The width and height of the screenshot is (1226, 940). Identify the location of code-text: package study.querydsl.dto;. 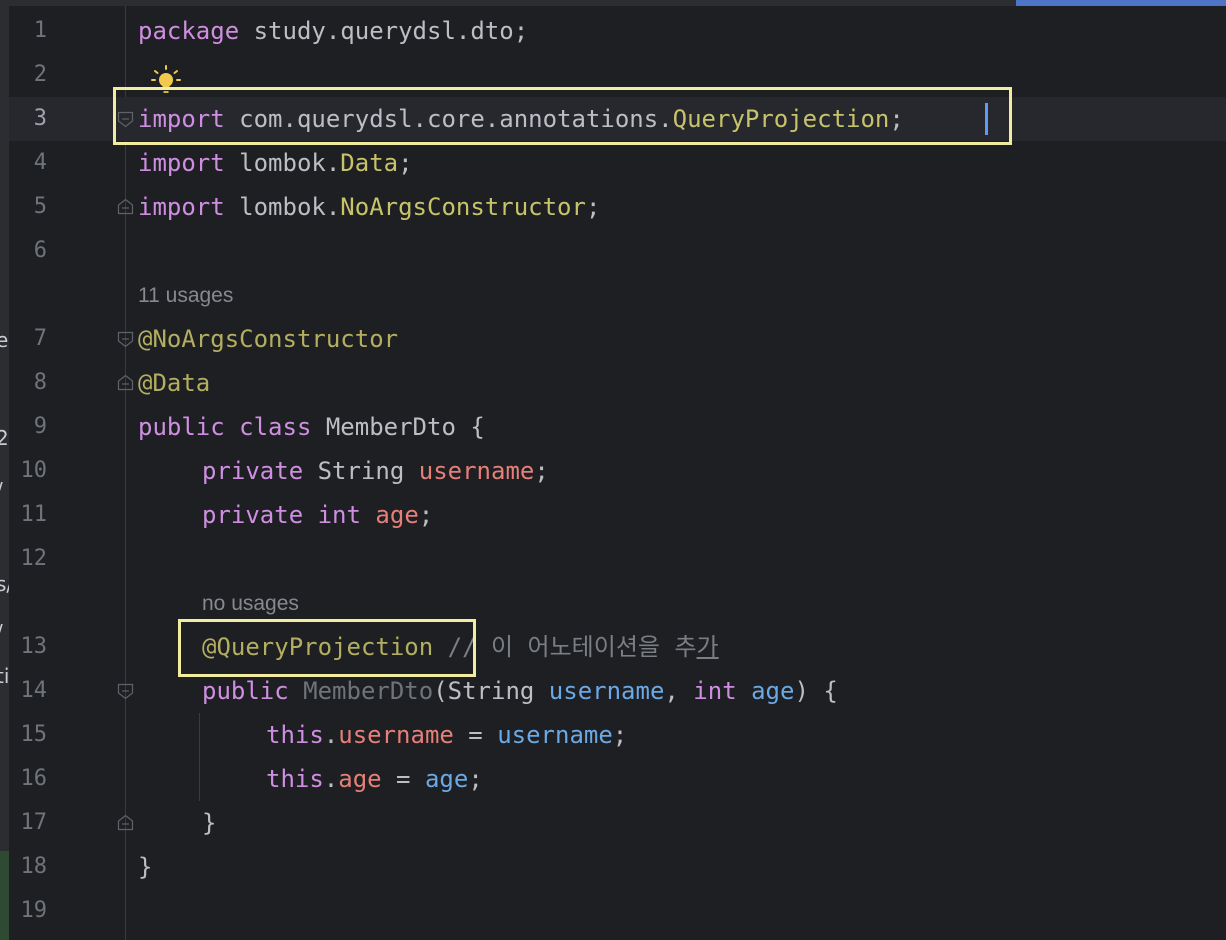
(333, 31).